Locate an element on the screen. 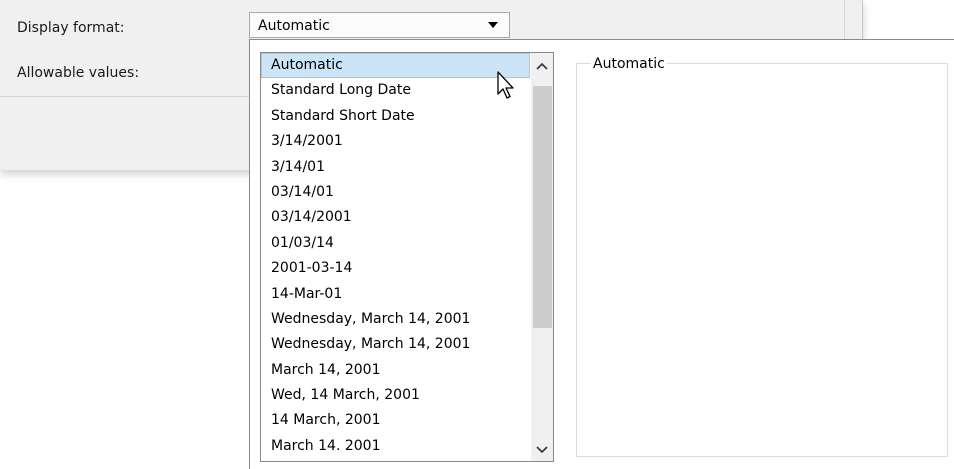 This screenshot has width=954, height=469. format-option: 14-Mar-01 is located at coordinates (395, 294).